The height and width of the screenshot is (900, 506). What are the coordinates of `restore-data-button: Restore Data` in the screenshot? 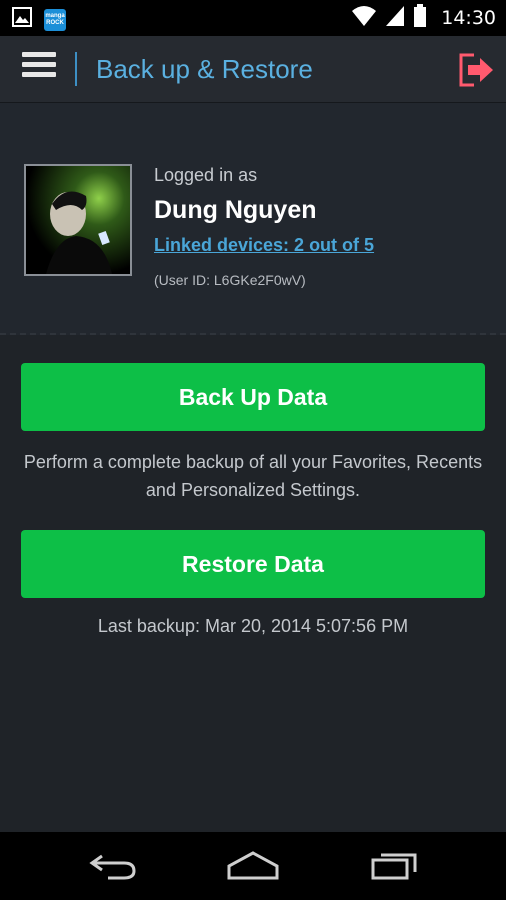 It's located at (253, 564).